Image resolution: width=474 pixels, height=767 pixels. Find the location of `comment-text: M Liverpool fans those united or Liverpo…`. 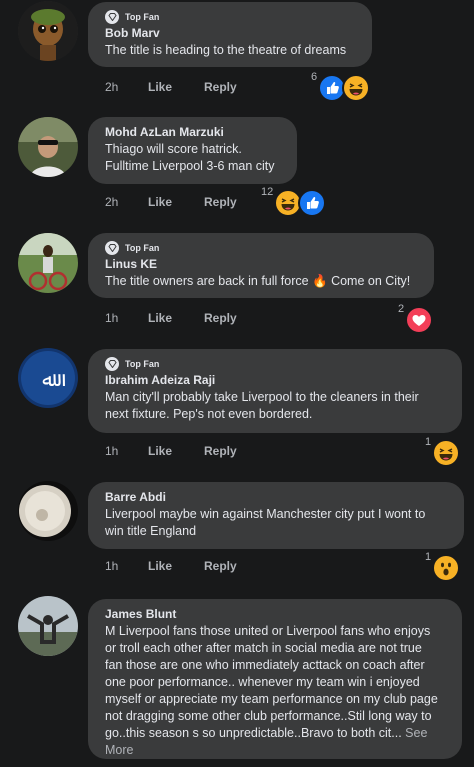

comment-text: M Liverpool fans those united or Liverpo… is located at coordinates (275, 691).